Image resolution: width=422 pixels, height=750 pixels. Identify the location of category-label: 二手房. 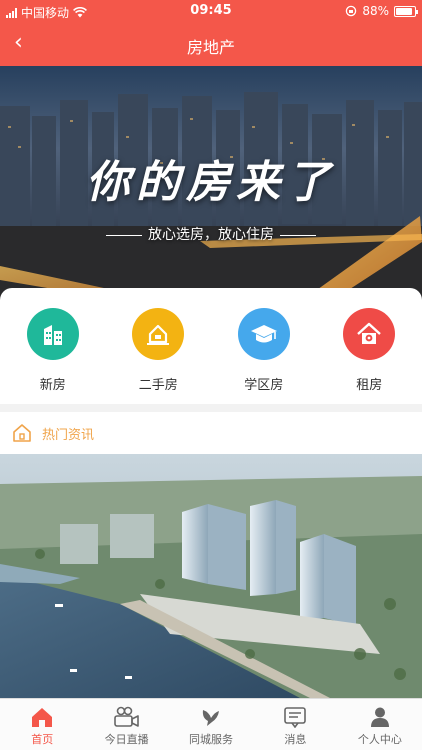
(158, 385).